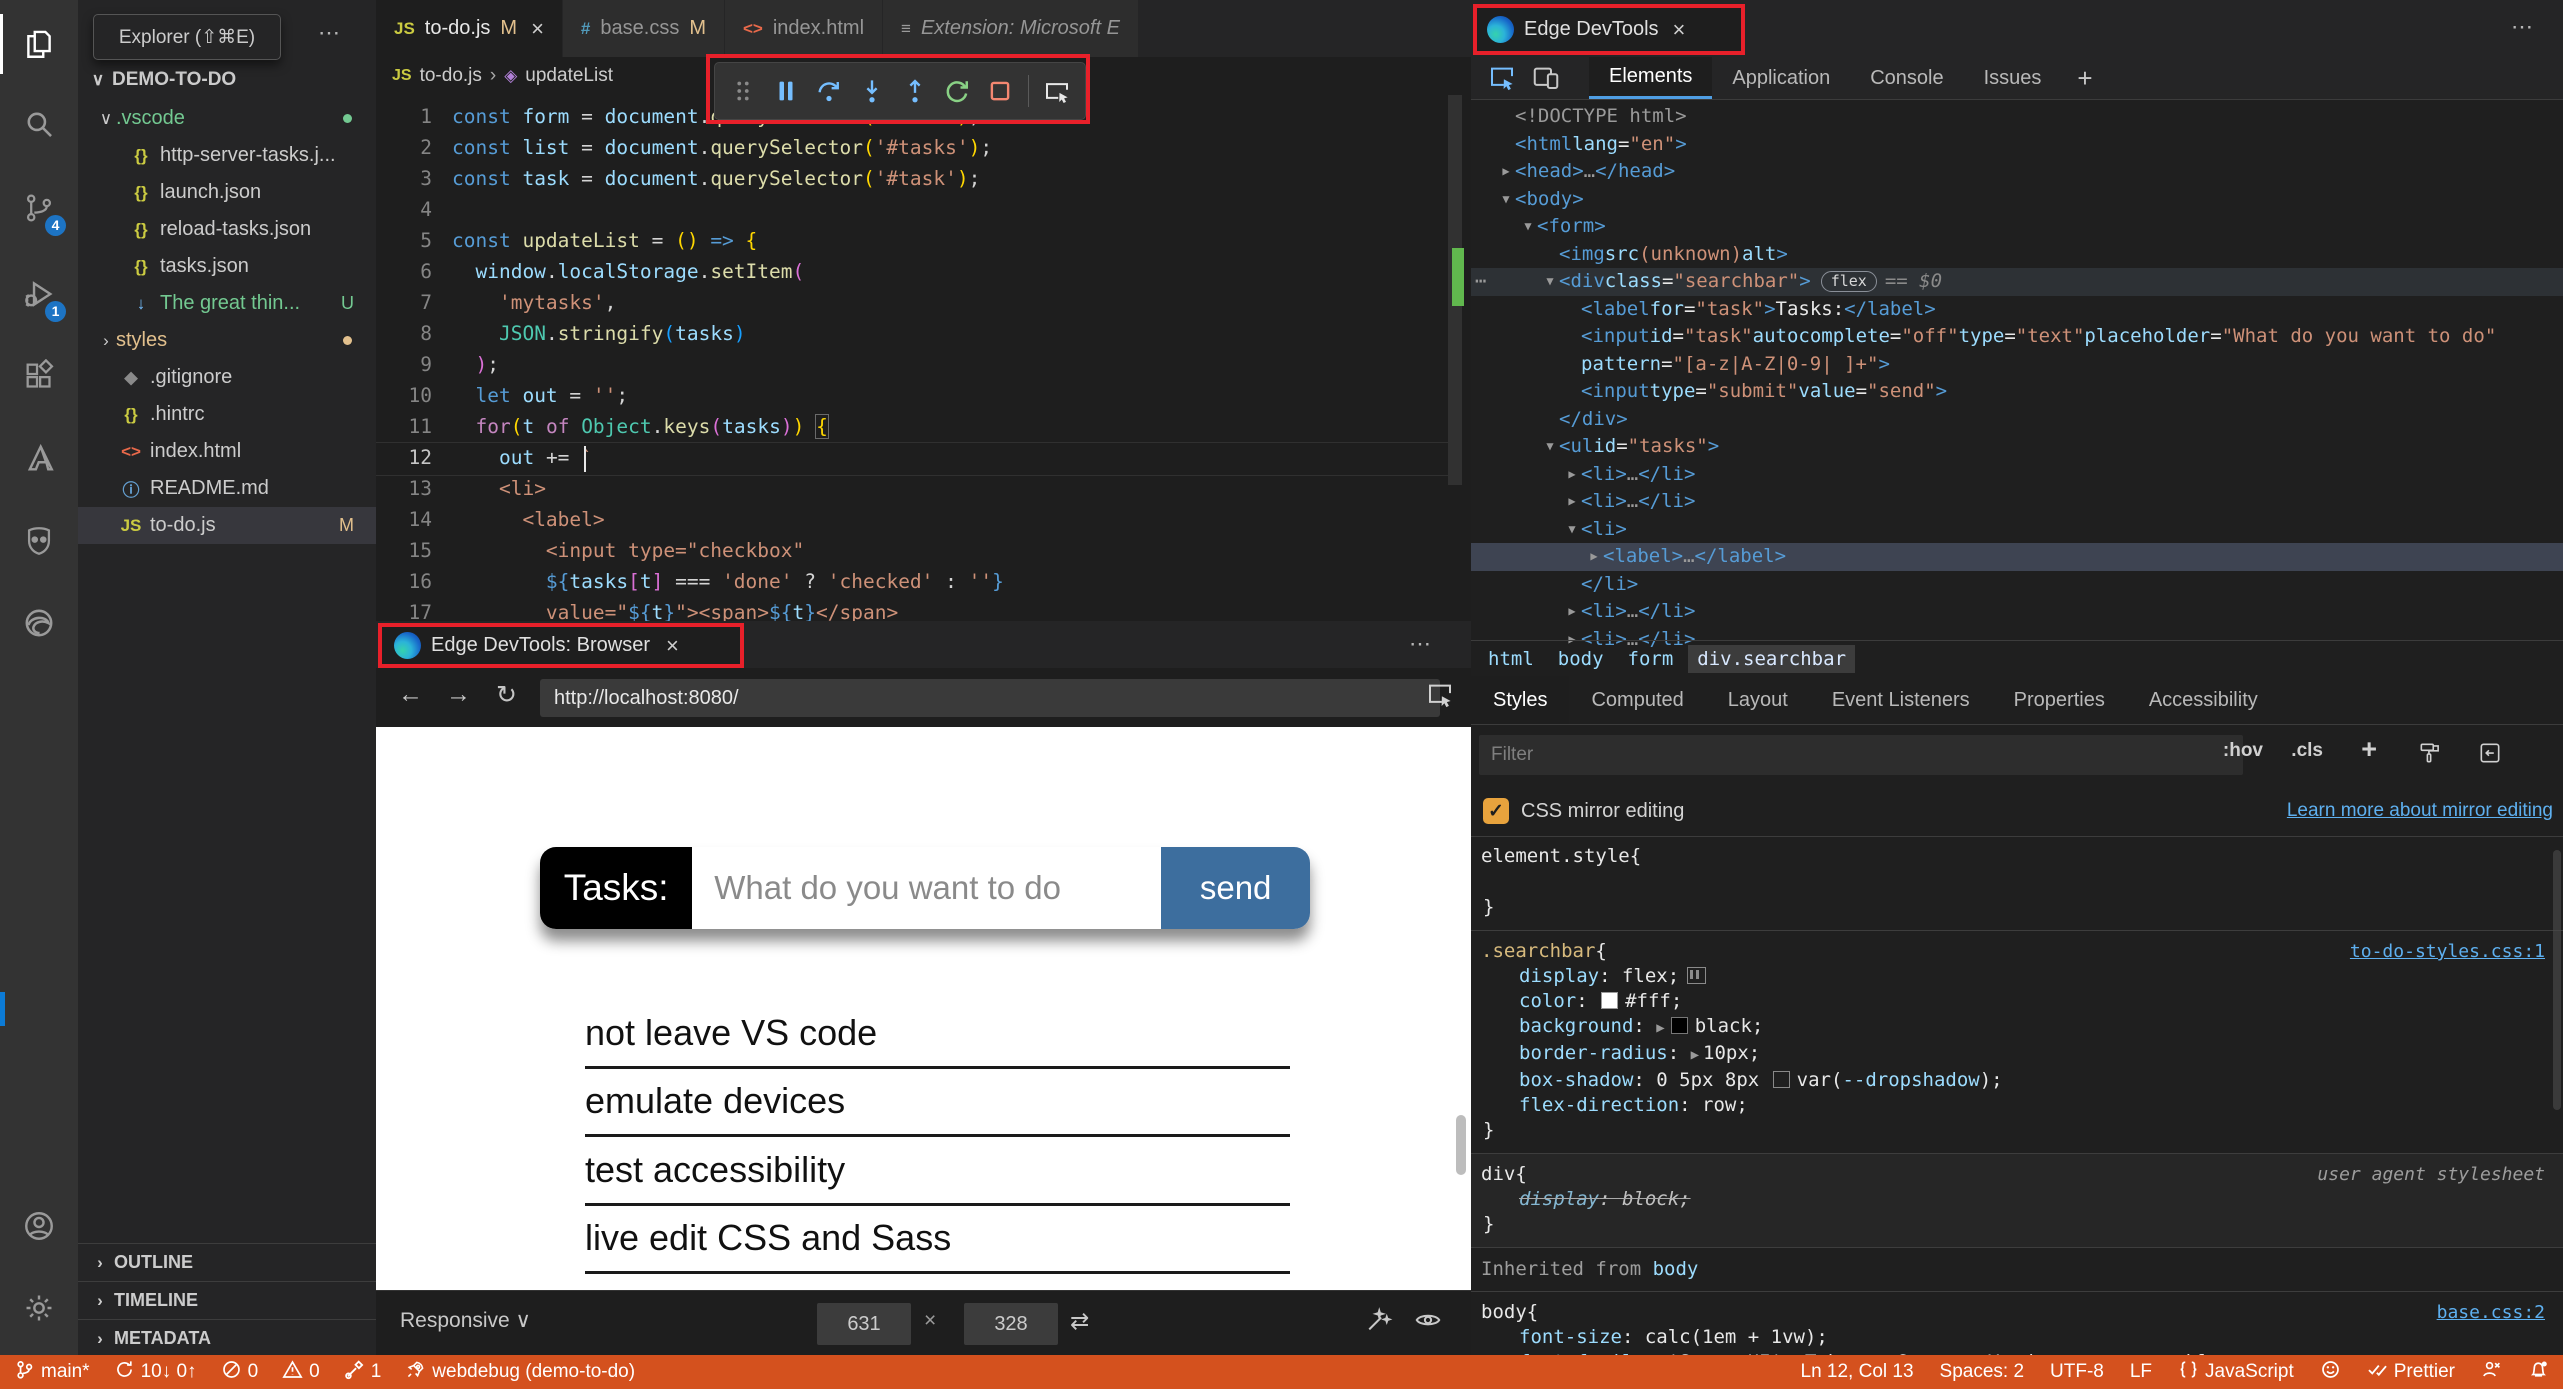 Image resolution: width=2563 pixels, height=1389 pixels. What do you see at coordinates (927, 888) in the screenshot?
I see `task-input` at bounding box center [927, 888].